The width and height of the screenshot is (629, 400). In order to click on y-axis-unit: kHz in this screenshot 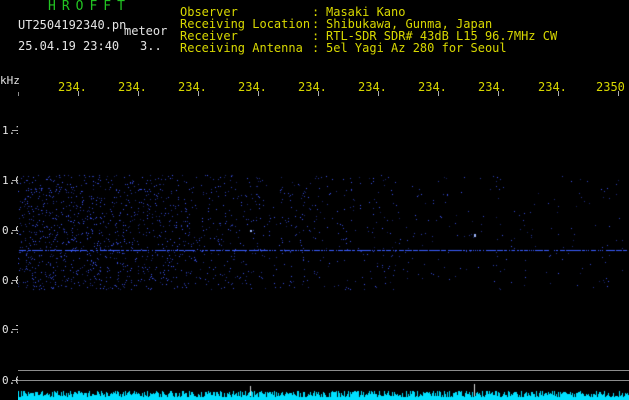, I will do `click(10, 80)`.